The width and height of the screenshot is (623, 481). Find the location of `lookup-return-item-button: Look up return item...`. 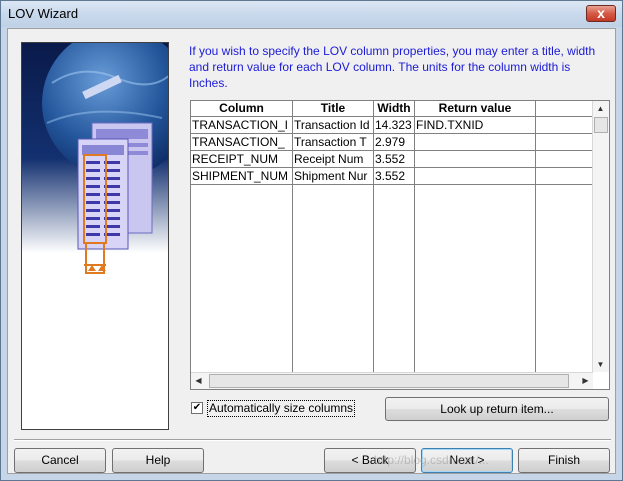

lookup-return-item-button: Look up return item... is located at coordinates (497, 409).